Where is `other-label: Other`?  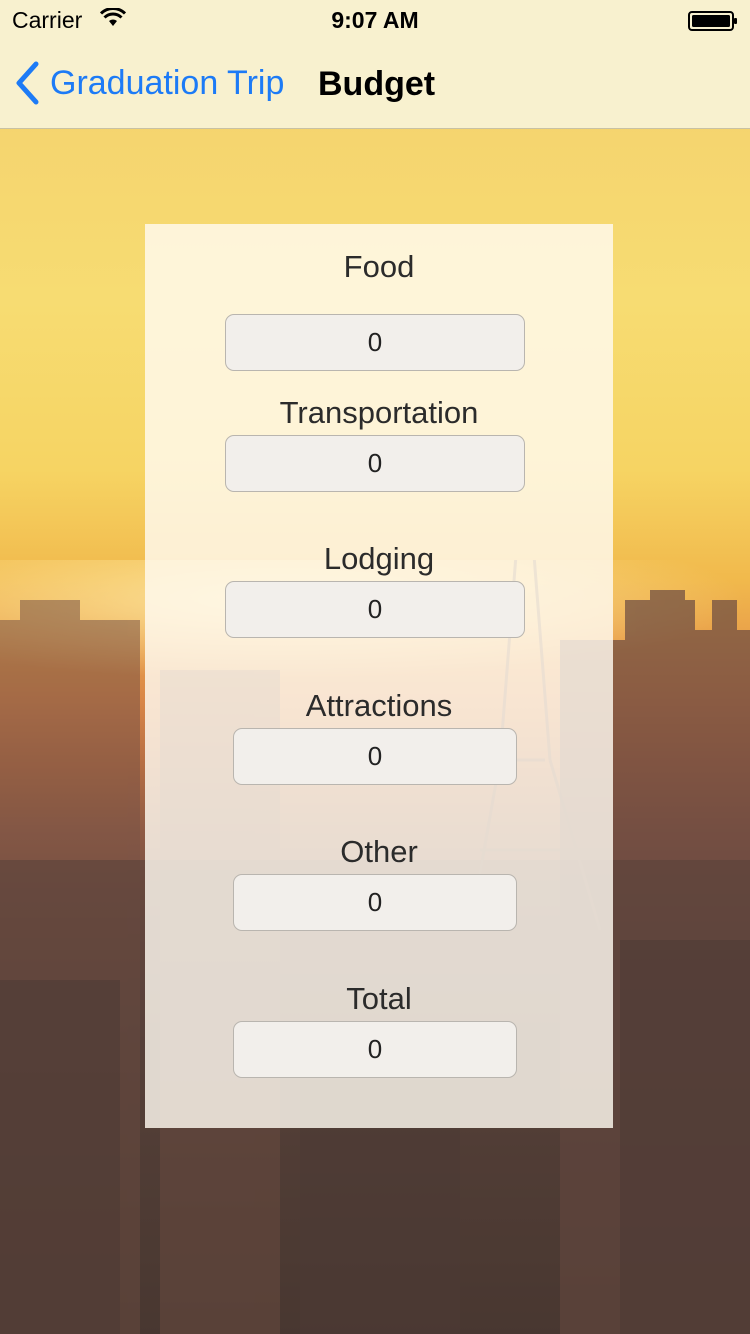
other-label: Other is located at coordinates (379, 851).